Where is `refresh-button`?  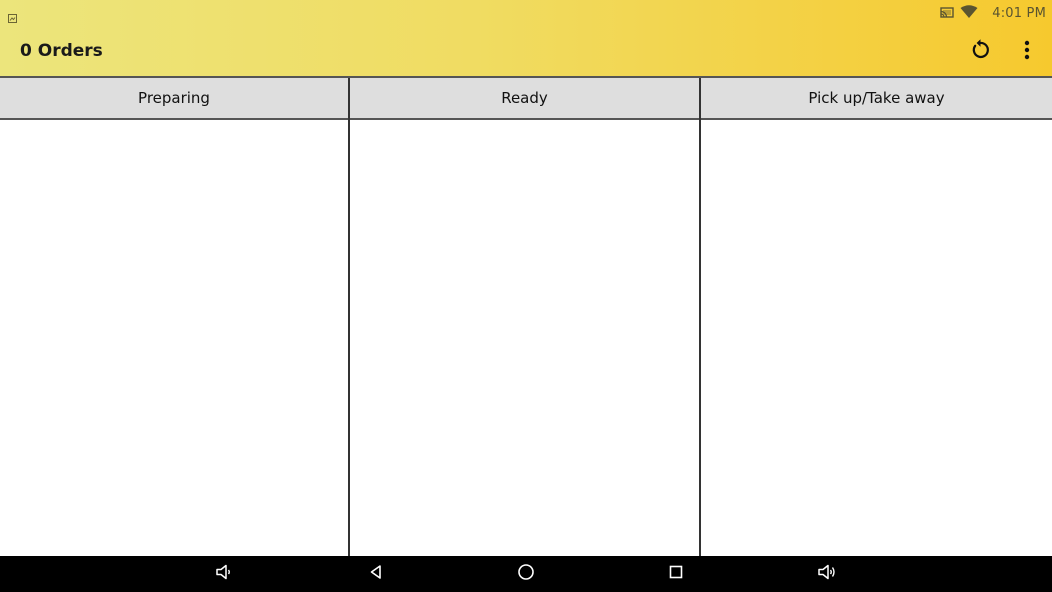 refresh-button is located at coordinates (980, 52).